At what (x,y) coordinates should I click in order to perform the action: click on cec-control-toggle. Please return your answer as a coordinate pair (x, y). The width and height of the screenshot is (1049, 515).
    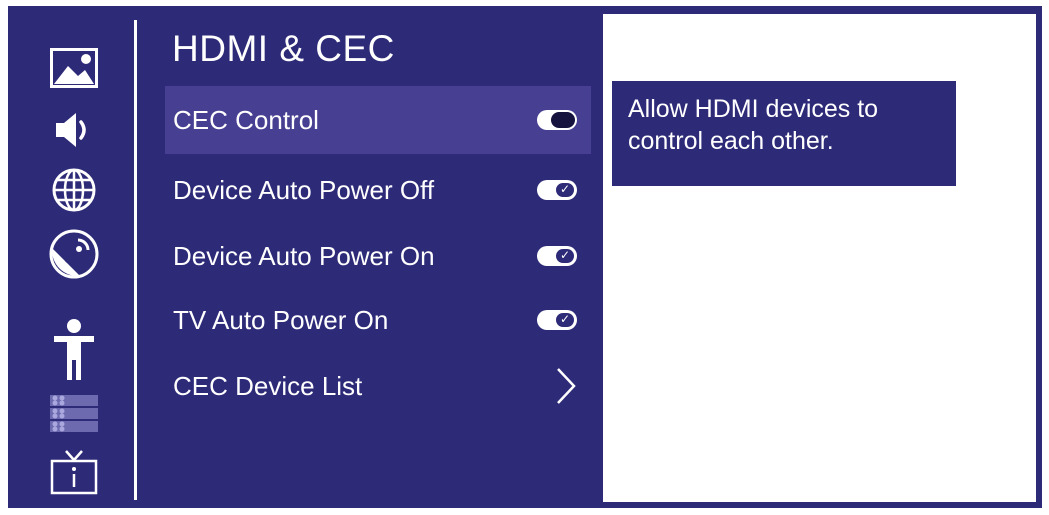
    Looking at the image, I should click on (557, 120).